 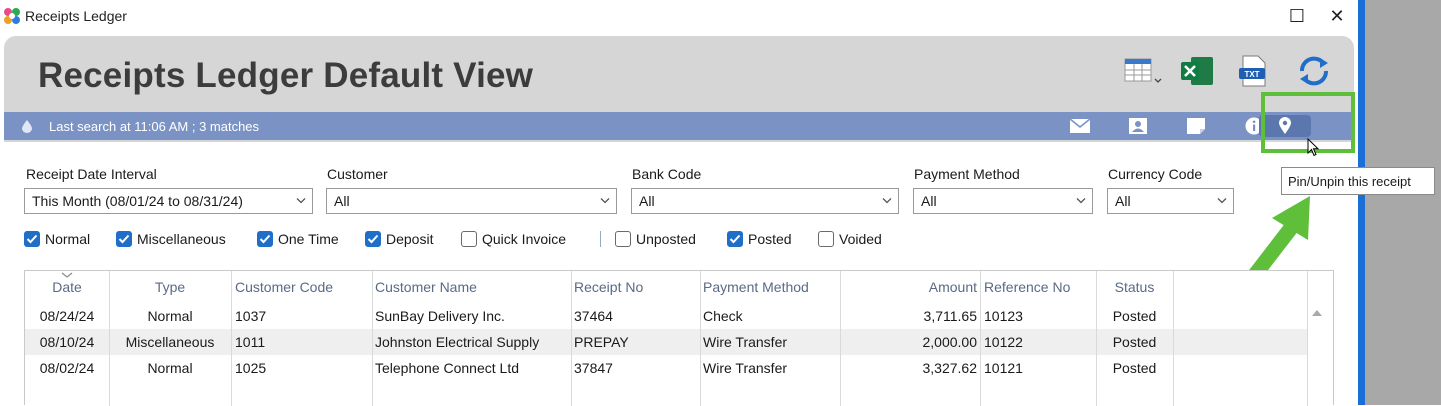 What do you see at coordinates (12, 16) in the screenshot?
I see `app-logo-icon` at bounding box center [12, 16].